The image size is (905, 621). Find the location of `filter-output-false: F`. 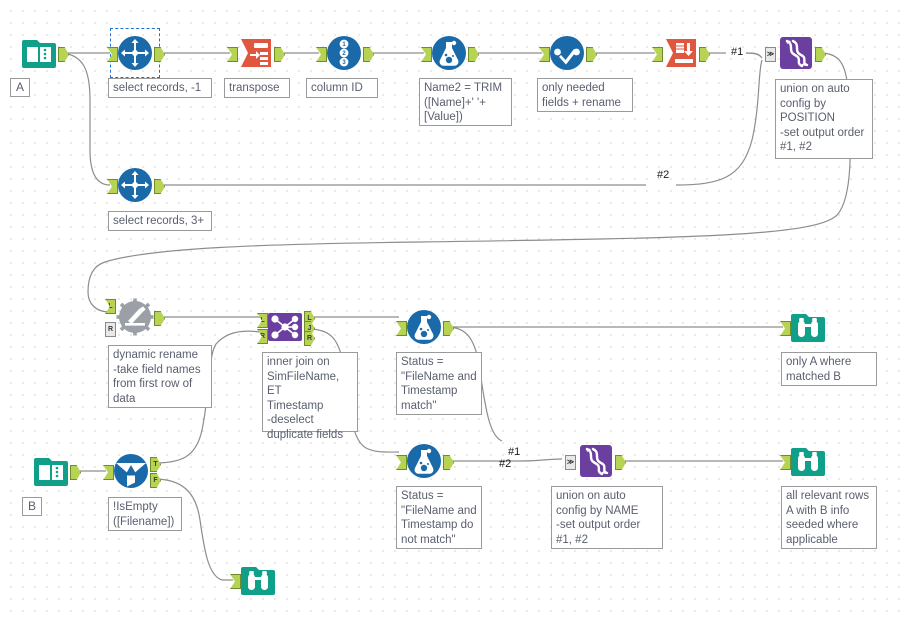

filter-output-false: F is located at coordinates (155, 480).